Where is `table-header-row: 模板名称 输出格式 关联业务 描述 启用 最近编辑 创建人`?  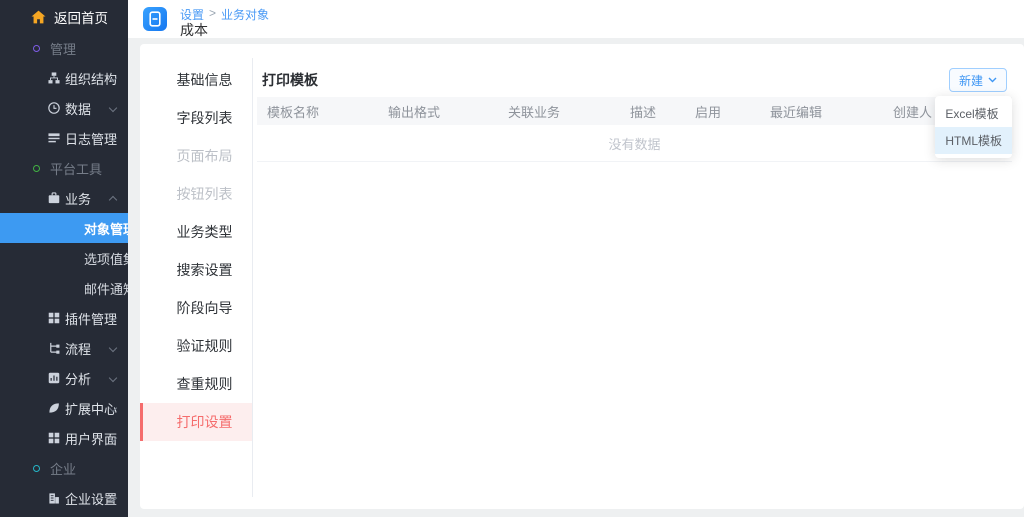 table-header-row: 模板名称 输出格式 关联业务 描述 启用 最近编辑 创建人 is located at coordinates (634, 111).